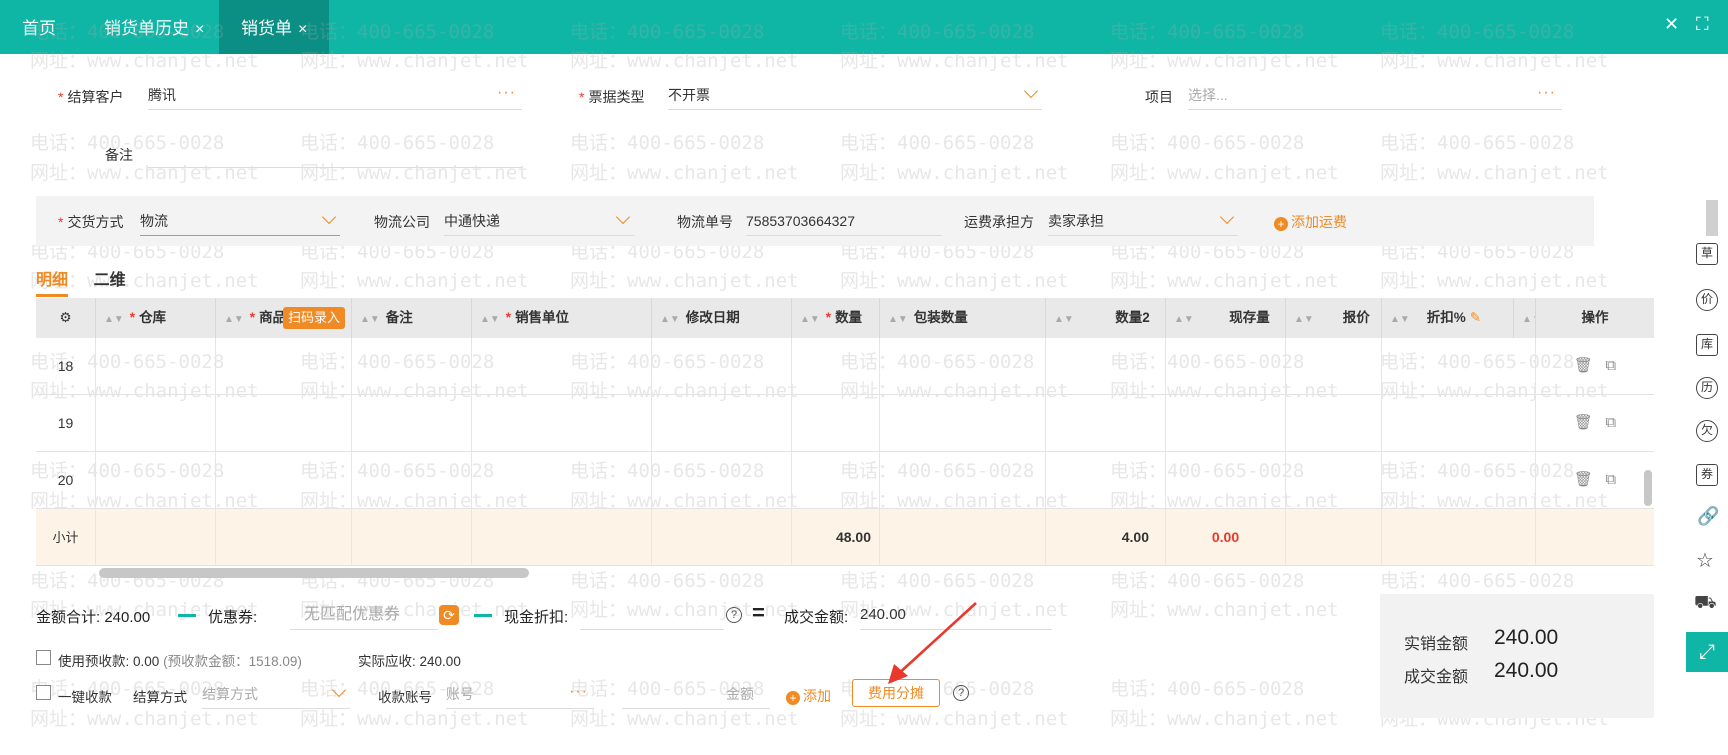 The height and width of the screenshot is (755, 1728). What do you see at coordinates (276, 694) in the screenshot?
I see `settle-method-select: 结算方式` at bounding box center [276, 694].